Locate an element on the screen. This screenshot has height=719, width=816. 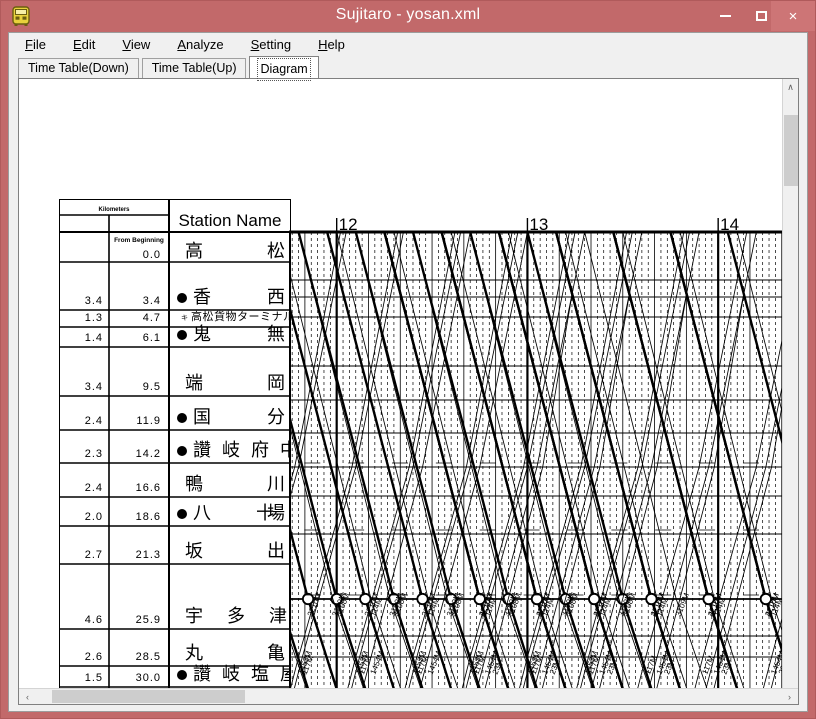
menu-item-setting: Setting is located at coordinates (271, 44).